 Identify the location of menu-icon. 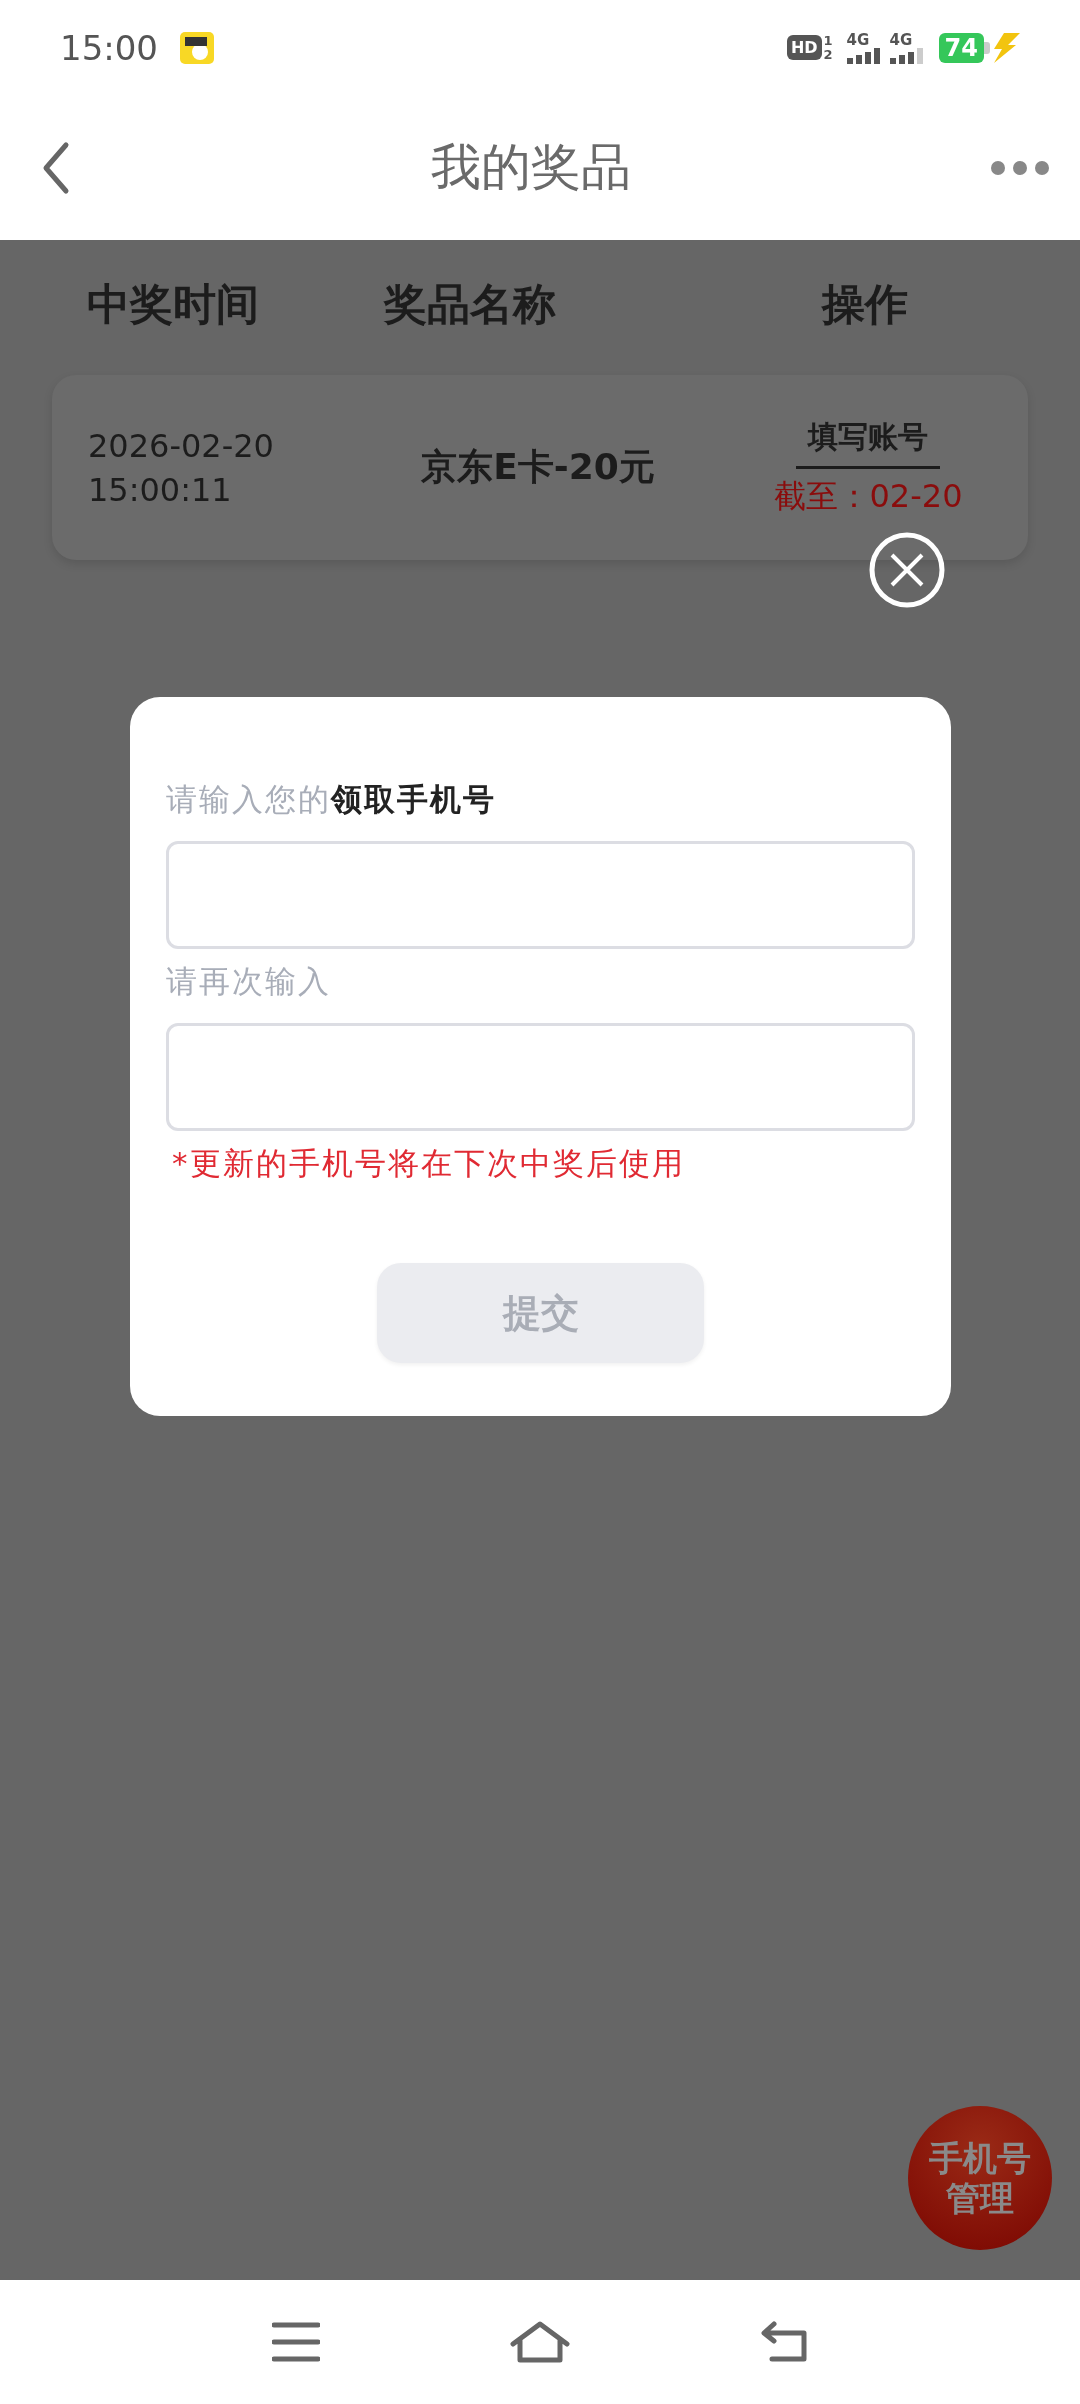
(296, 2342).